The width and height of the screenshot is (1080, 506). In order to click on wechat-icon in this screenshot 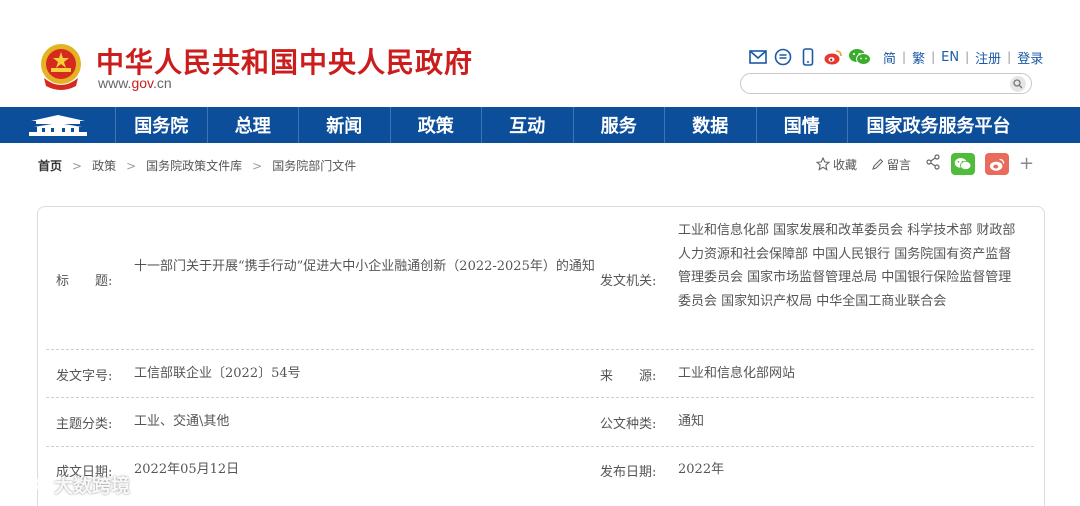, I will do `click(860, 57)`.